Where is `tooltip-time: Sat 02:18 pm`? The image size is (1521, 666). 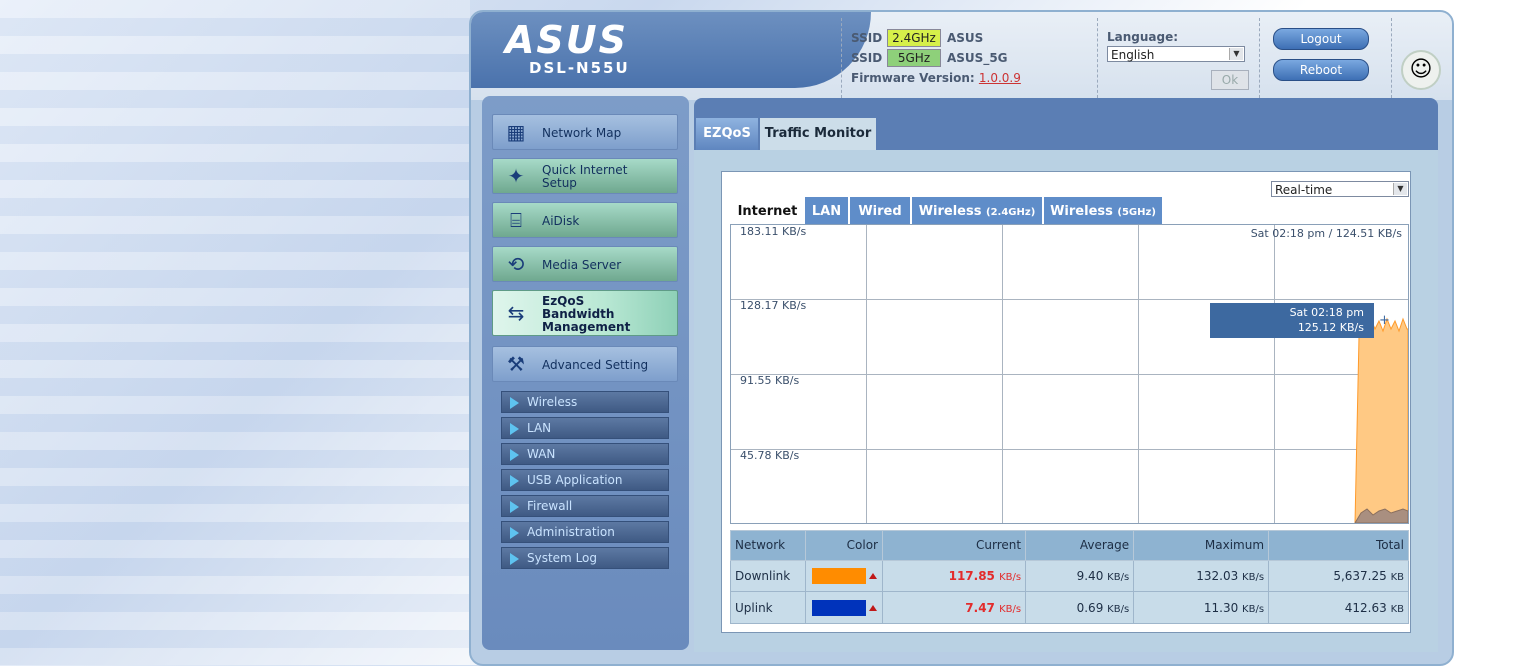 tooltip-time: Sat 02:18 pm is located at coordinates (1326, 312).